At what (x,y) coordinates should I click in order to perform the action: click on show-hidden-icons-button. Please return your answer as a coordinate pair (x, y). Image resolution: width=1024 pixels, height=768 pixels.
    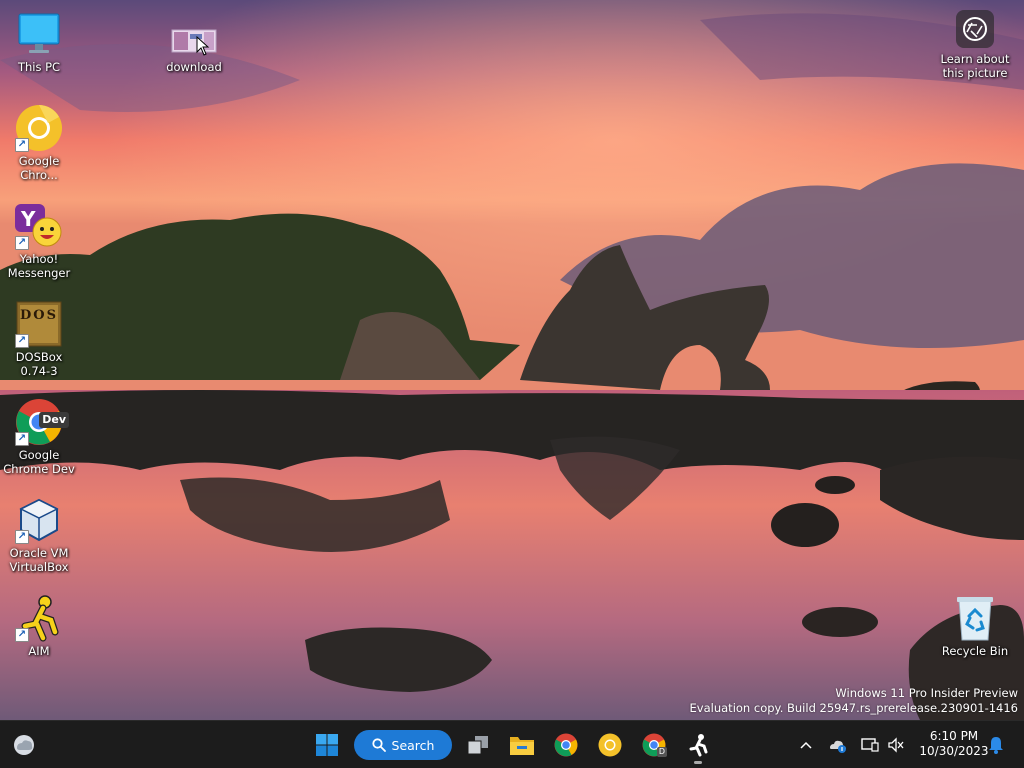
    Looking at the image, I should click on (806, 745).